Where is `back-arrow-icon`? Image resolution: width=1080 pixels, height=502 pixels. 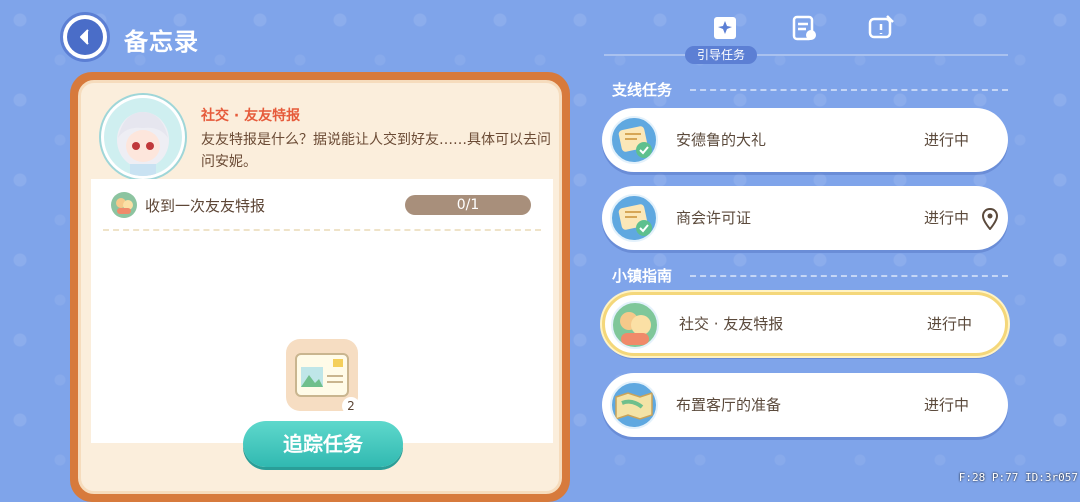 back-arrow-icon is located at coordinates (85, 37).